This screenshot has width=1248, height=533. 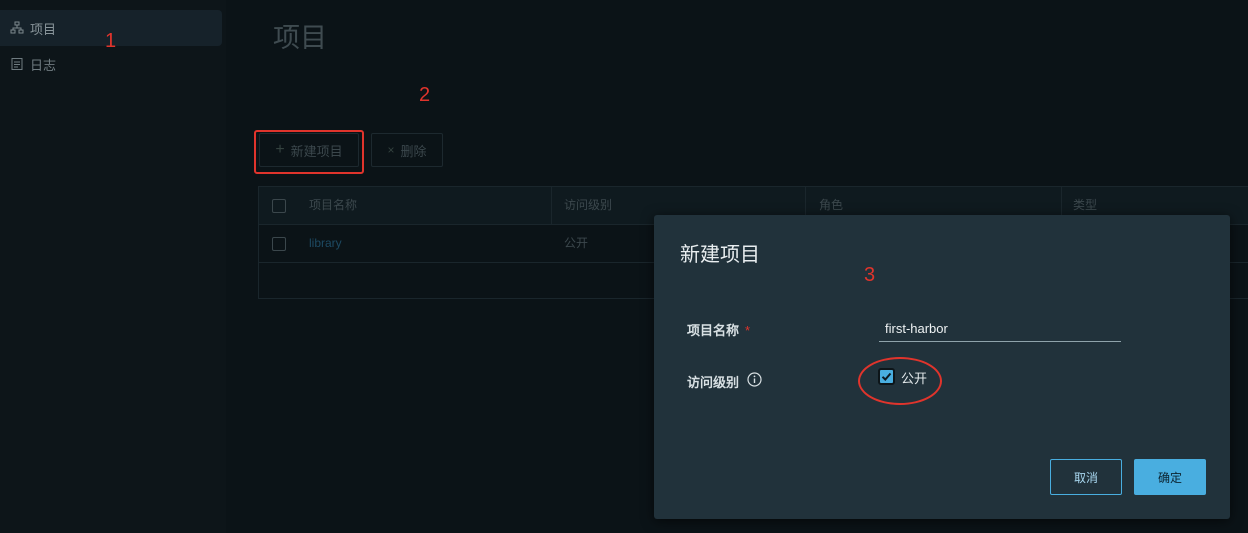 I want to click on log-document-icon, so click(x=17, y=64).